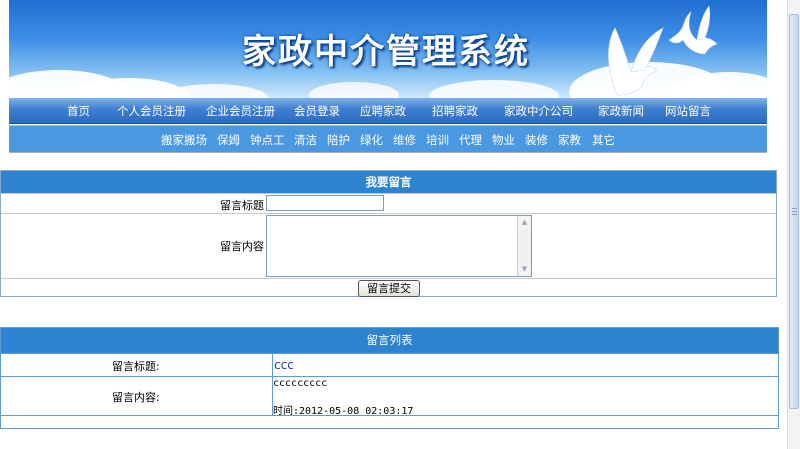 The height and width of the screenshot is (449, 800). I want to click on nav-item-guestbook: 网站留言, so click(688, 111).